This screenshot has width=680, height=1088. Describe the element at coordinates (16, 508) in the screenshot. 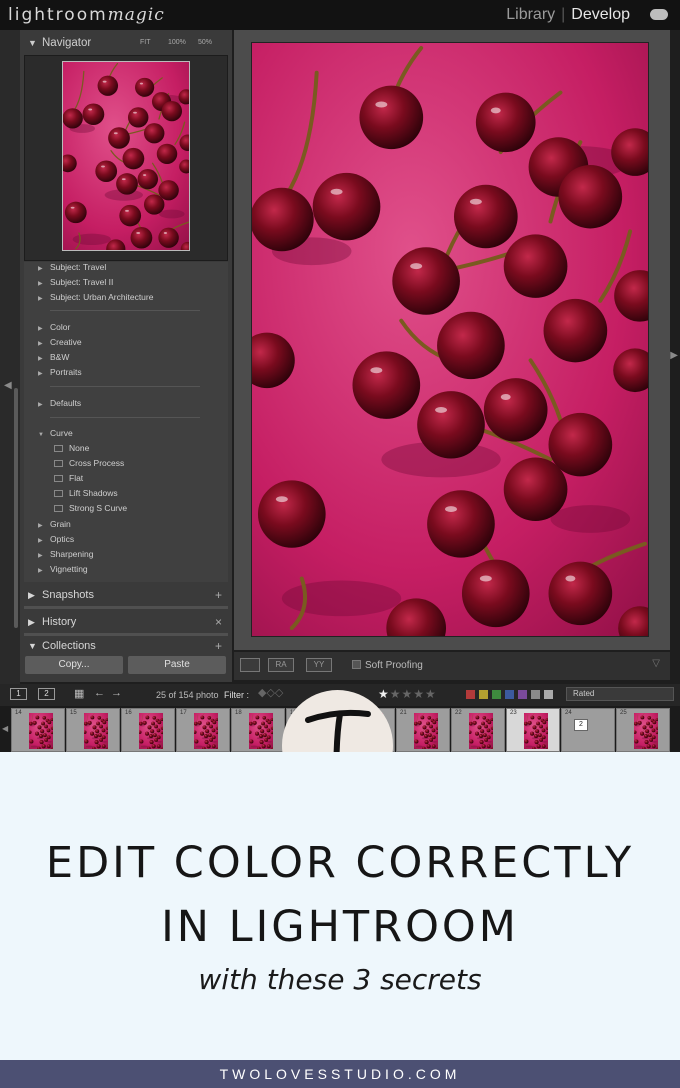

I see `panel-scrollbar` at that location.